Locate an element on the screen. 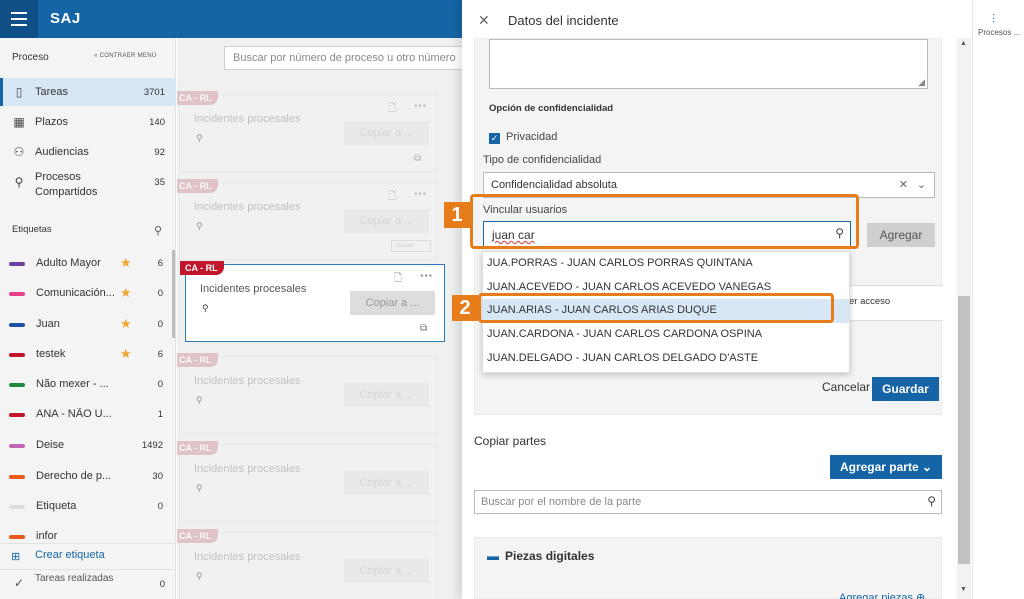 The height and width of the screenshot is (599, 1024). scroll-down-icon: ▼ is located at coordinates (963, 589).